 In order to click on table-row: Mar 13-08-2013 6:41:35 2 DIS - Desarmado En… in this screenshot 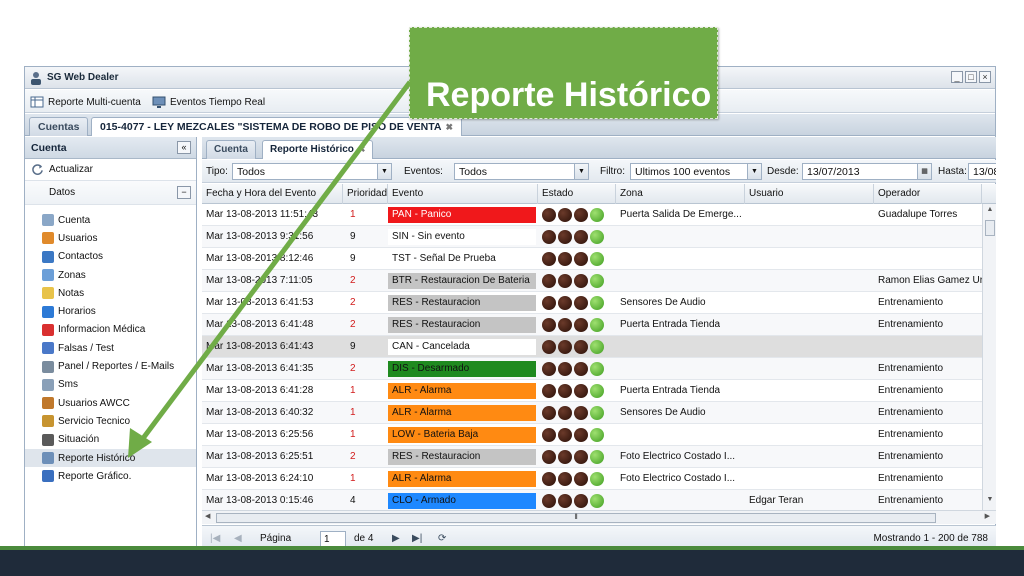, I will do `click(592, 369)`.